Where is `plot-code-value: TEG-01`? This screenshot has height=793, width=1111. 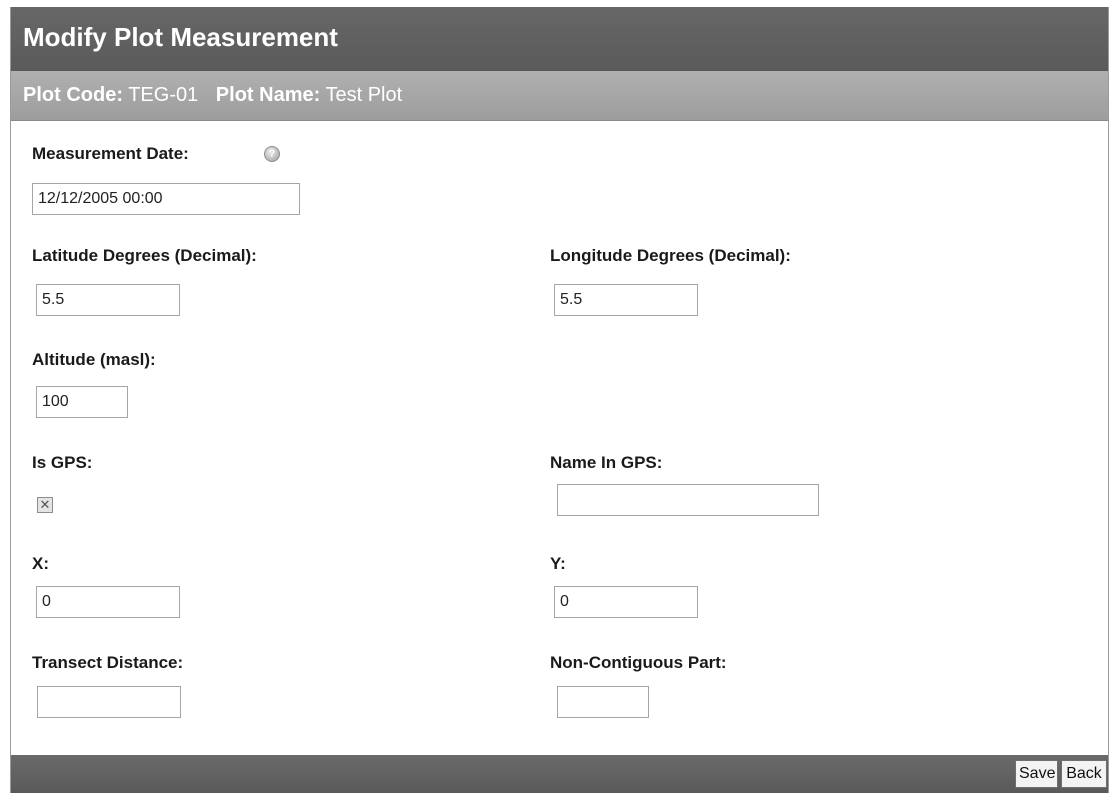 plot-code-value: TEG-01 is located at coordinates (163, 95).